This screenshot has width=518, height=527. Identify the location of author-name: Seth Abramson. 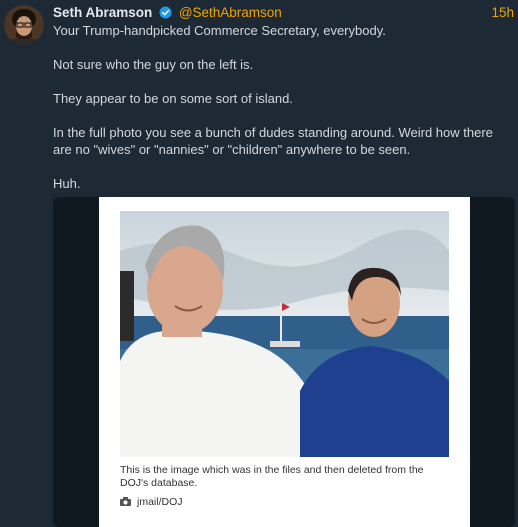
(102, 12).